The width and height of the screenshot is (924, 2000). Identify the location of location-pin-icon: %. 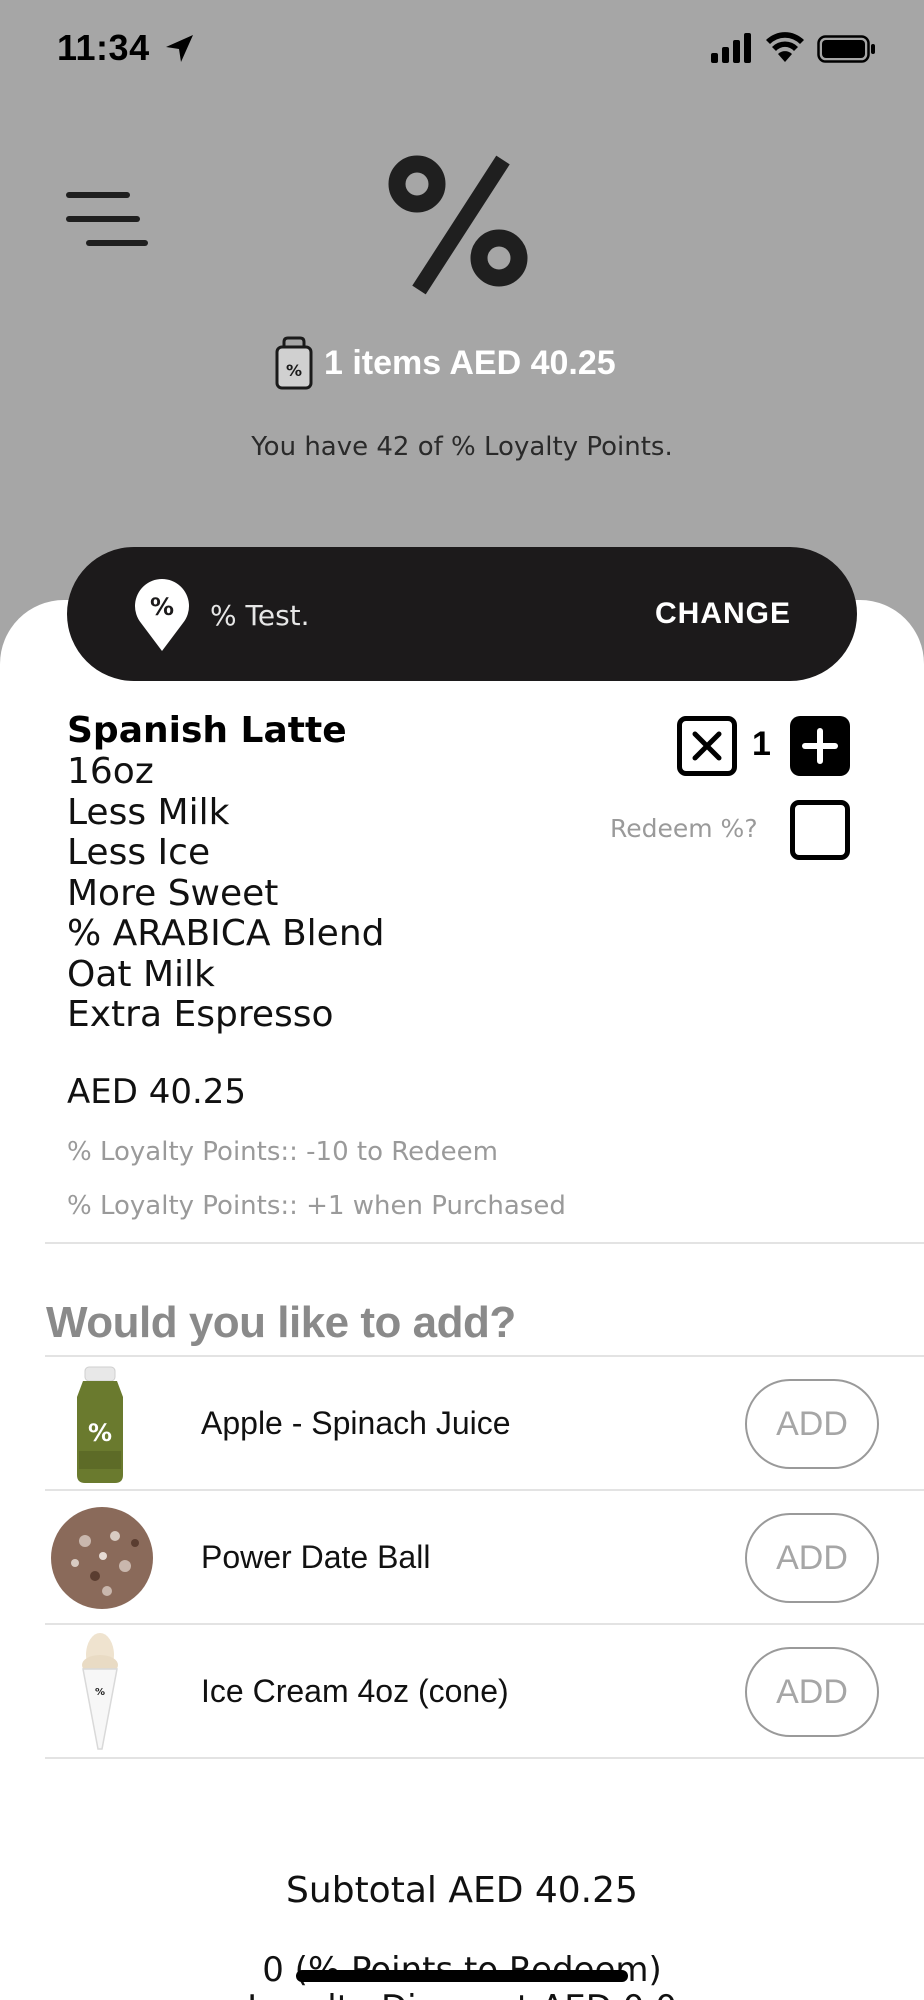
(162, 615).